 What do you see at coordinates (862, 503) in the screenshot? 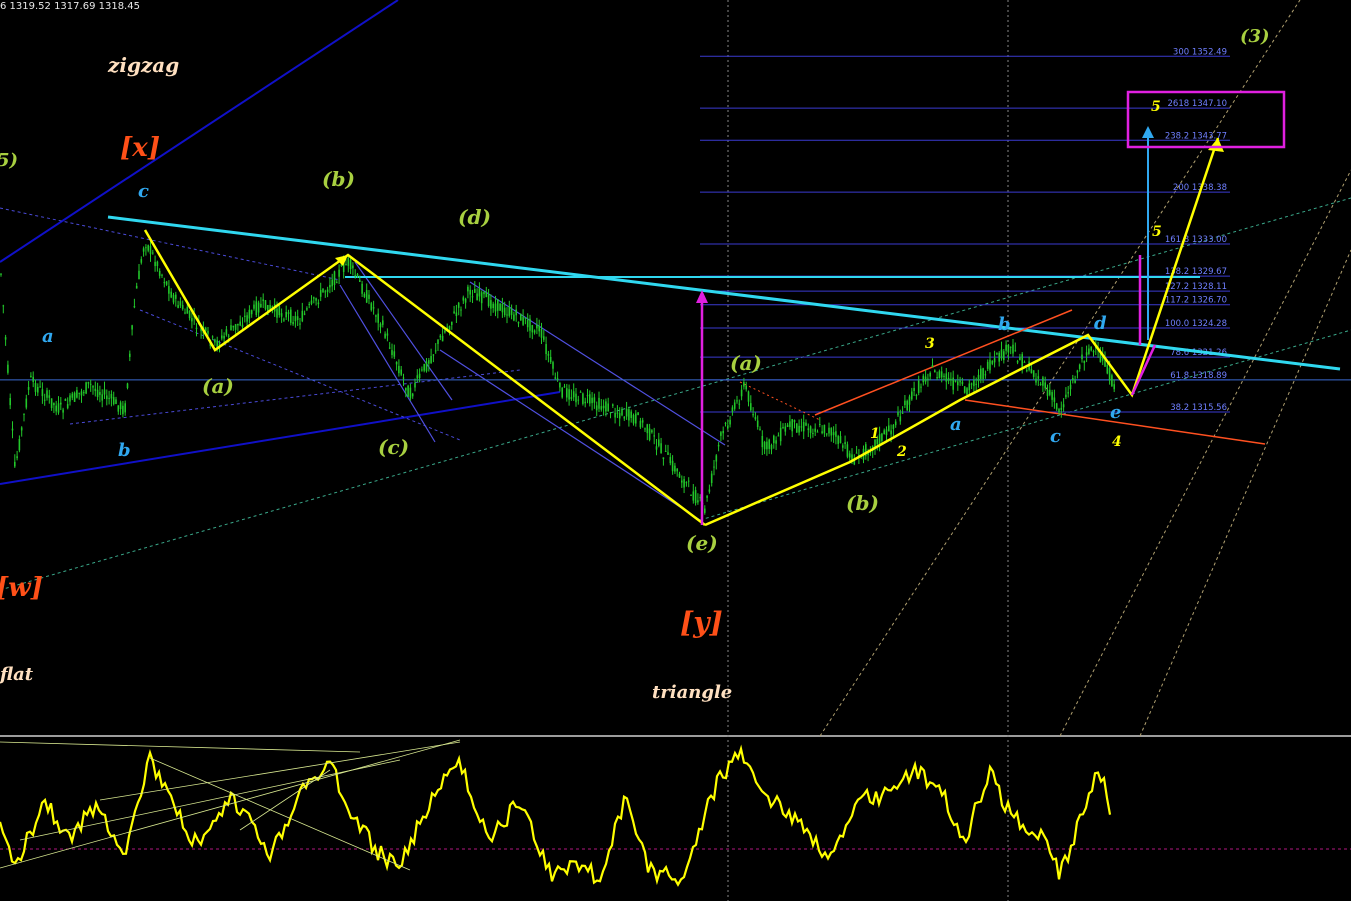
I see `label-b-paren-2: (b)` at bounding box center [862, 503].